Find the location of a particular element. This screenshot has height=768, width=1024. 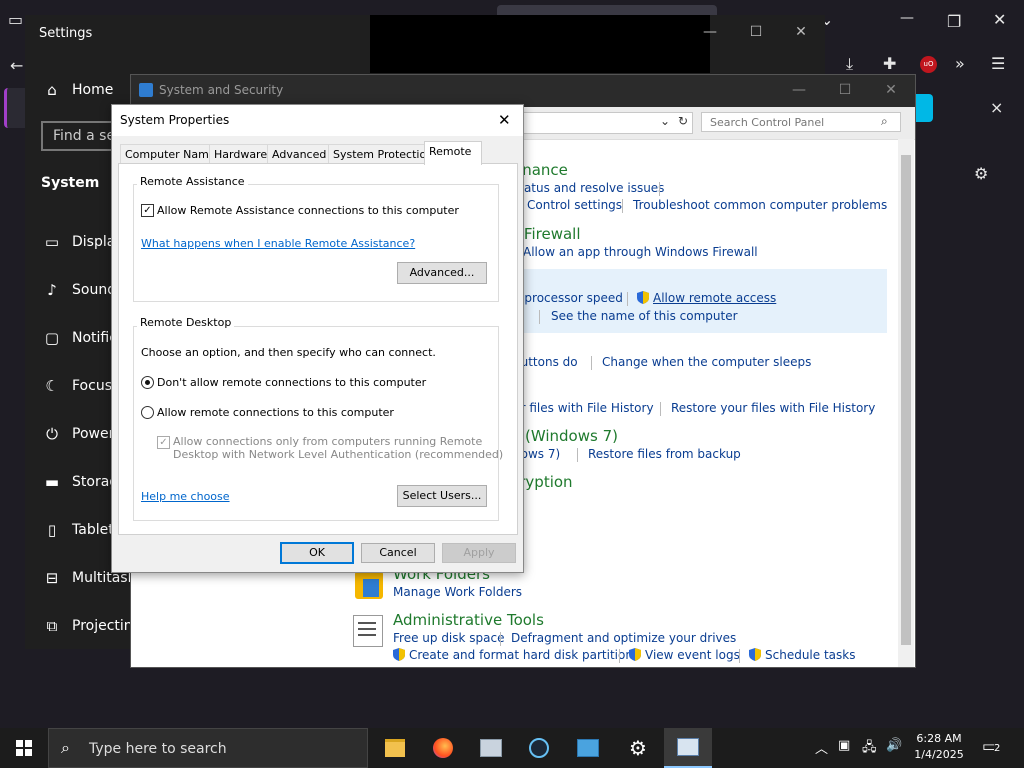

refresh-icon: ↻ is located at coordinates (683, 121).